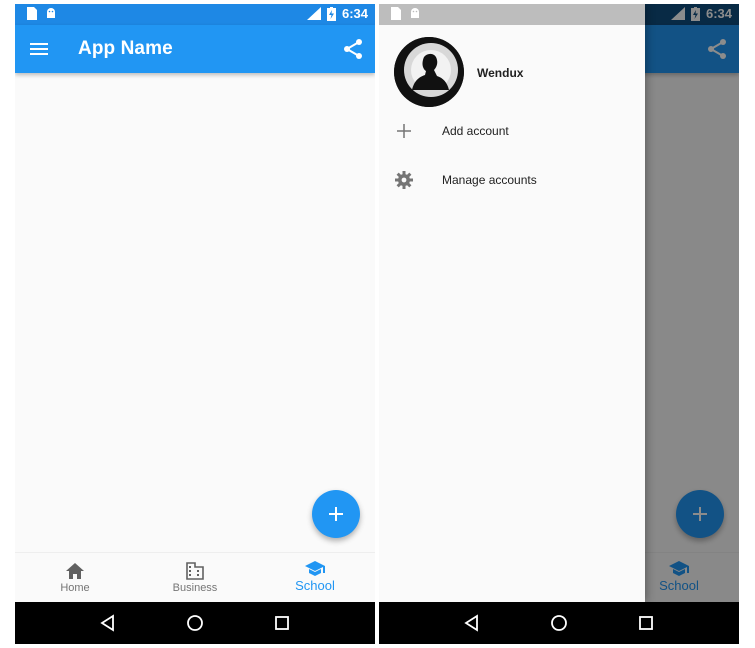  Describe the element at coordinates (331, 13) in the screenshot. I see `battery-icon` at that location.